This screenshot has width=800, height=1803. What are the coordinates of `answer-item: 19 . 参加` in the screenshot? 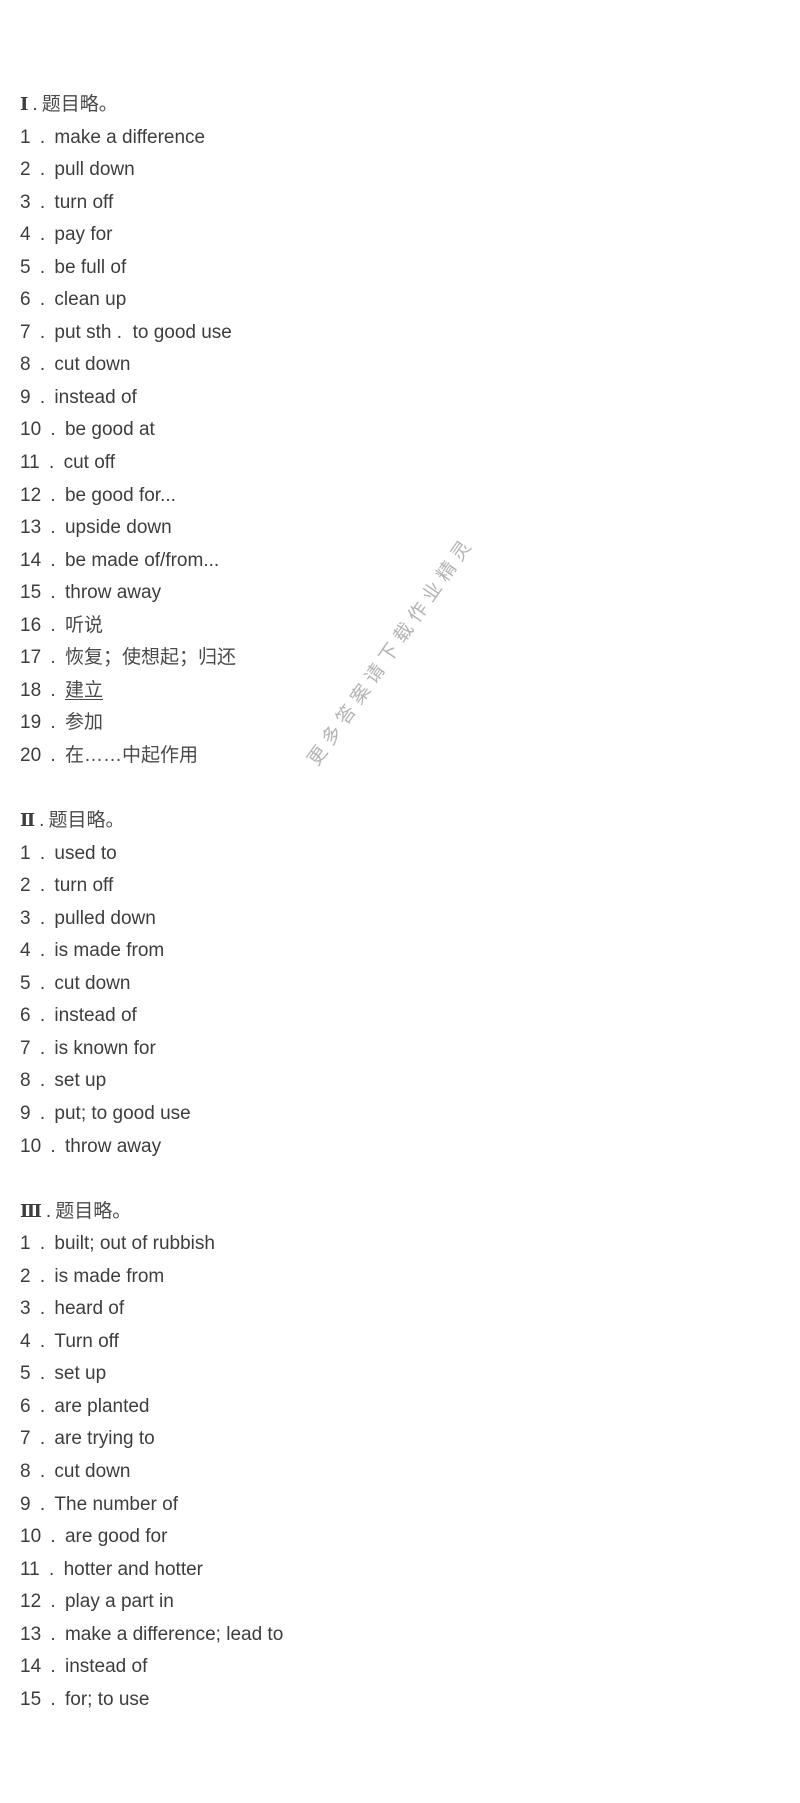 It's located at (61, 723).